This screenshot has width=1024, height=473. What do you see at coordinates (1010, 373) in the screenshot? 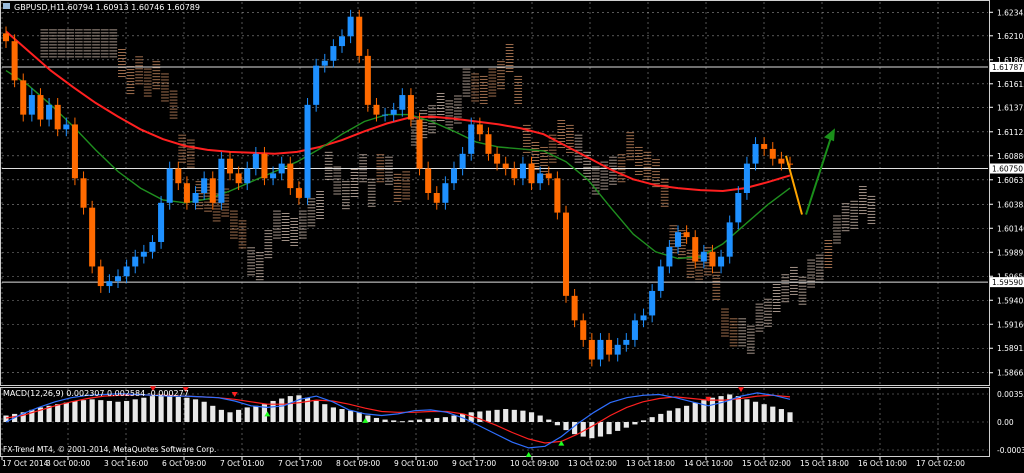
I see `y-tick-label: 1.58665` at bounding box center [1010, 373].